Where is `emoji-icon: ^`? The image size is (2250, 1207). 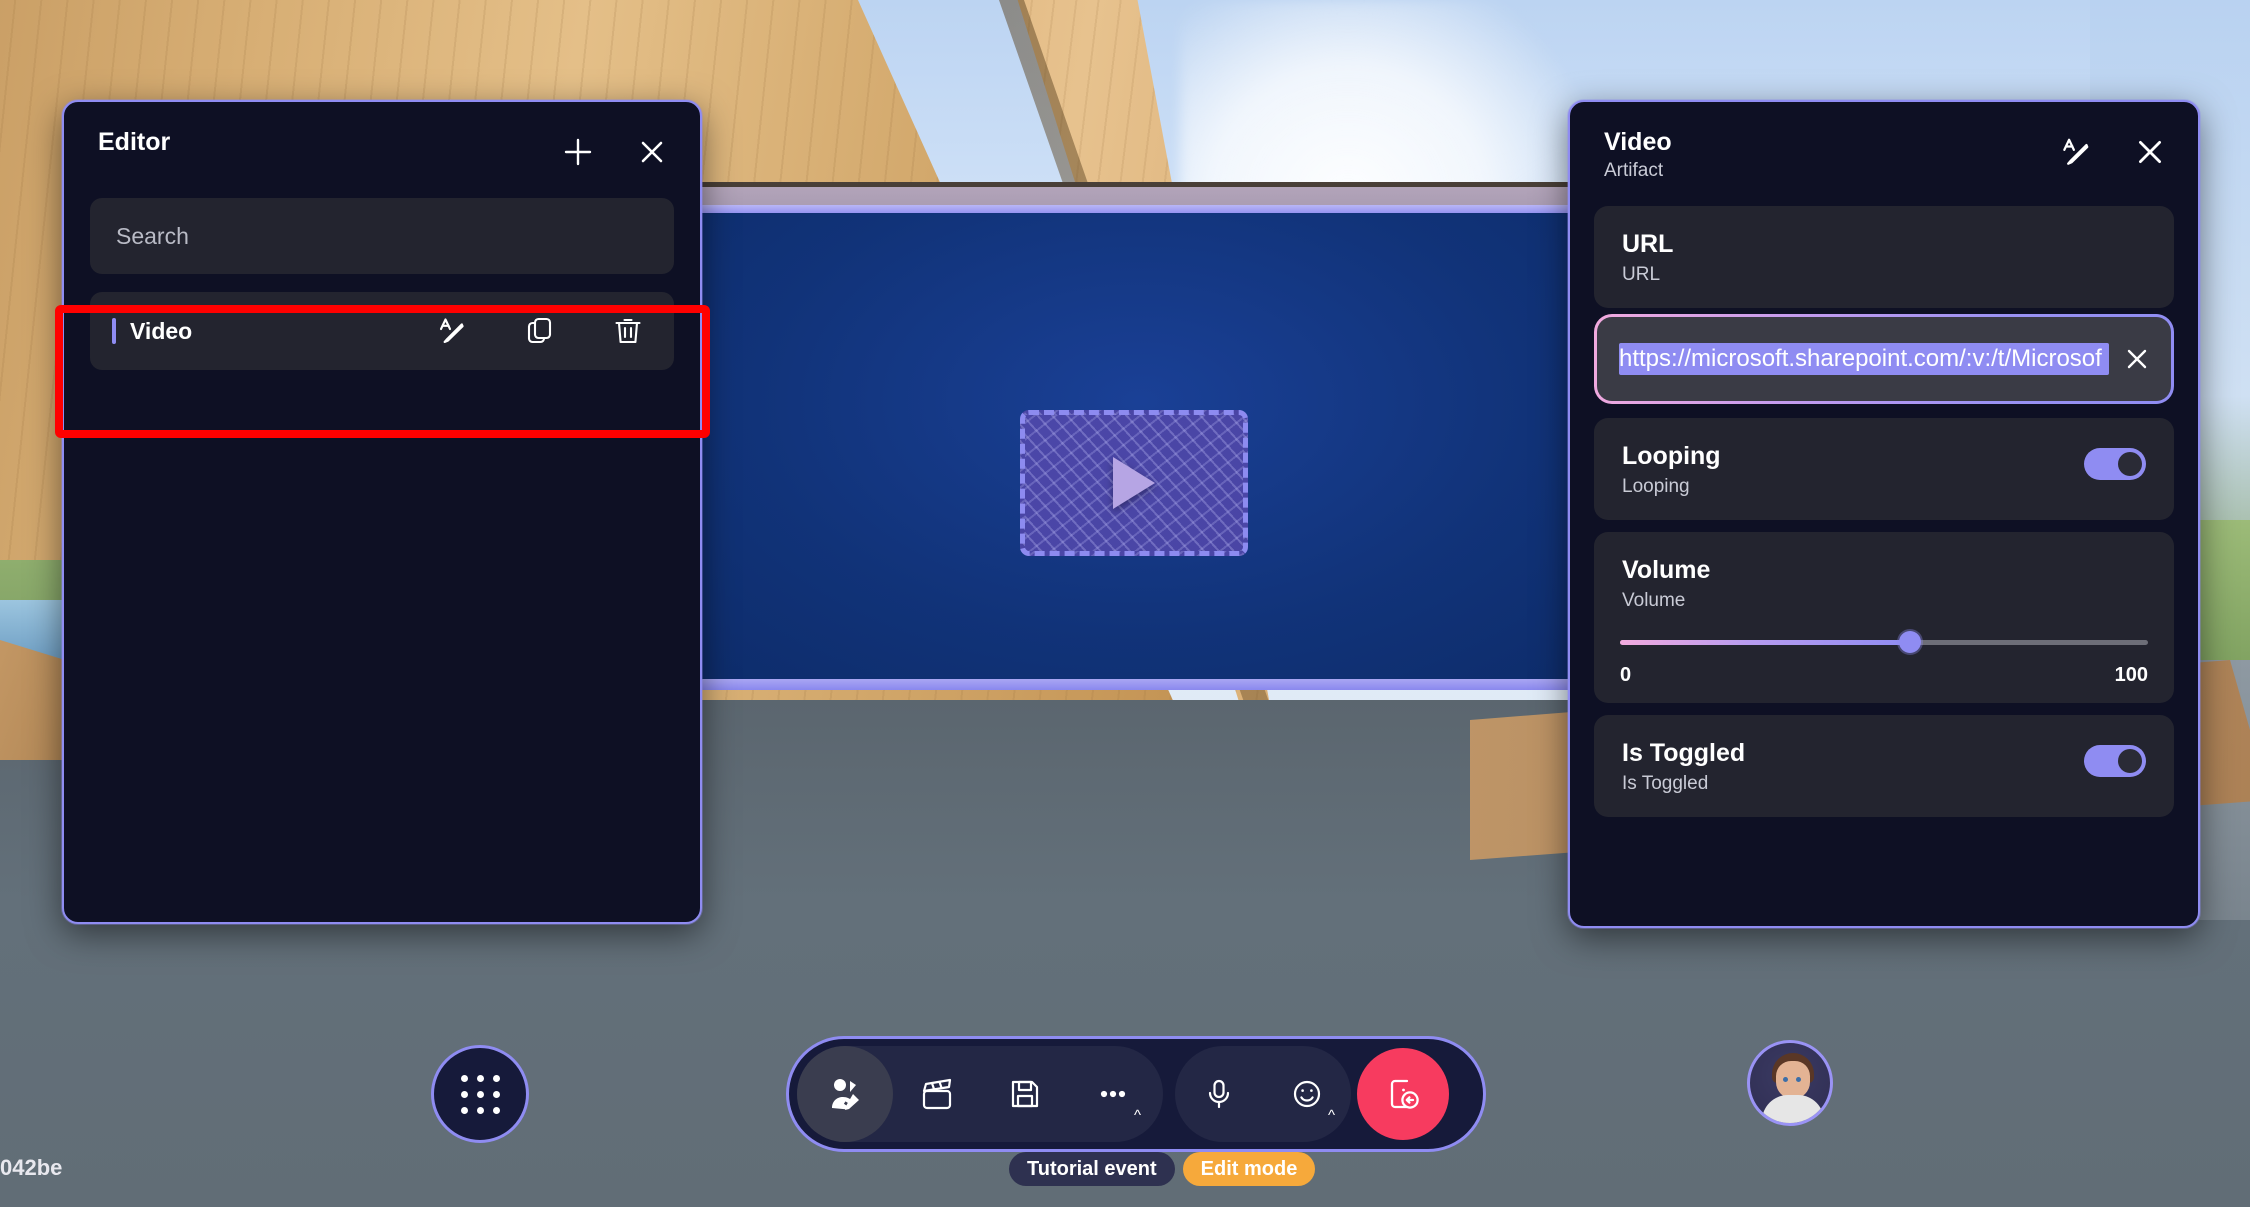 emoji-icon: ^ is located at coordinates (1307, 1094).